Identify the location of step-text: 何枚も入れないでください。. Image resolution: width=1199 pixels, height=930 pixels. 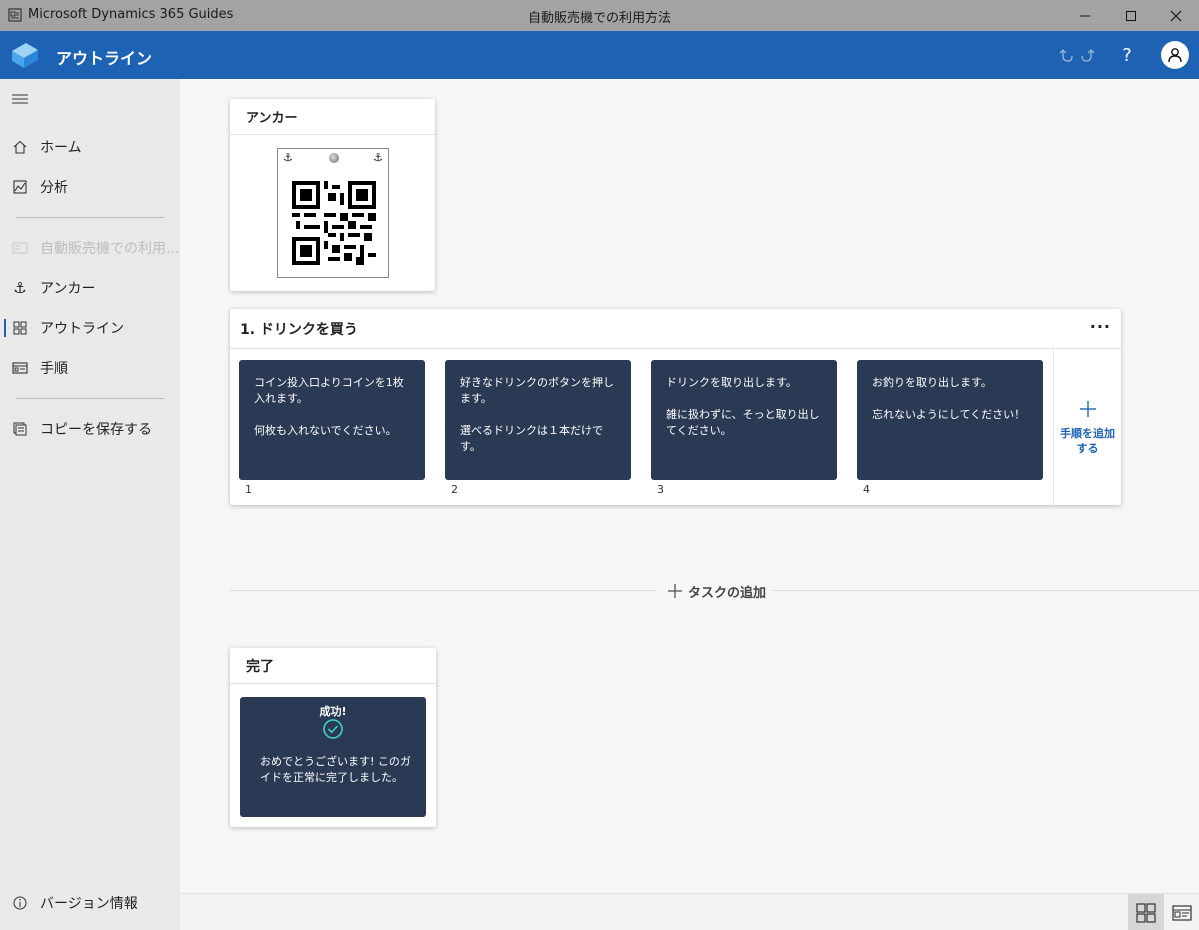
(325, 430).